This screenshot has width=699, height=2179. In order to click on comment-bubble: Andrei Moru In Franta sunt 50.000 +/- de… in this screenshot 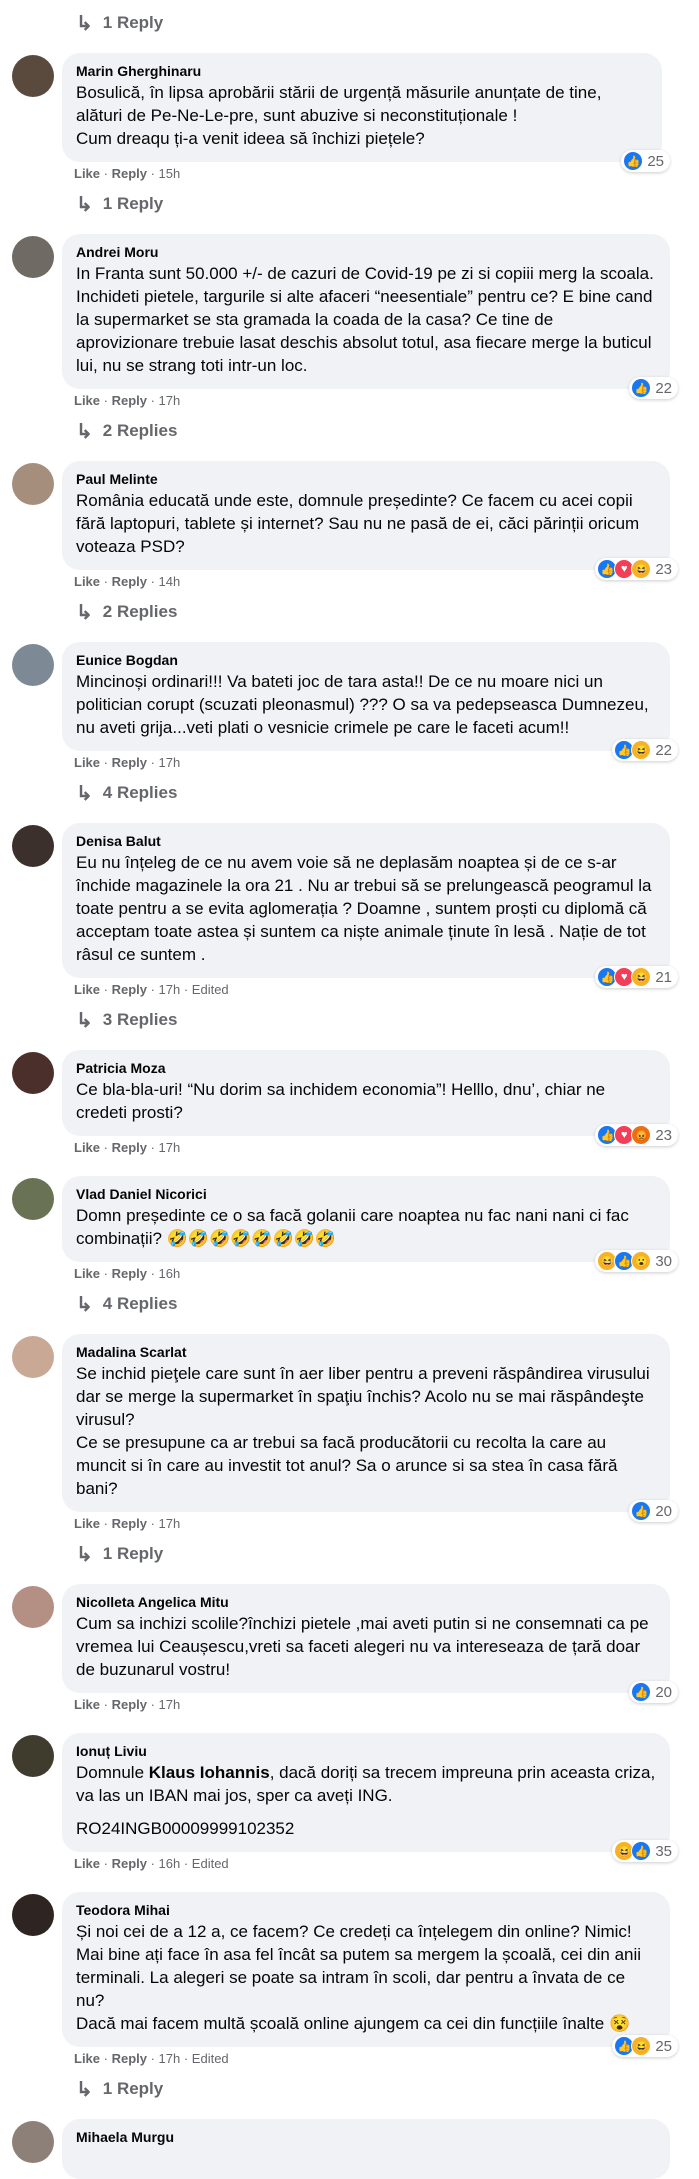, I will do `click(370, 316)`.